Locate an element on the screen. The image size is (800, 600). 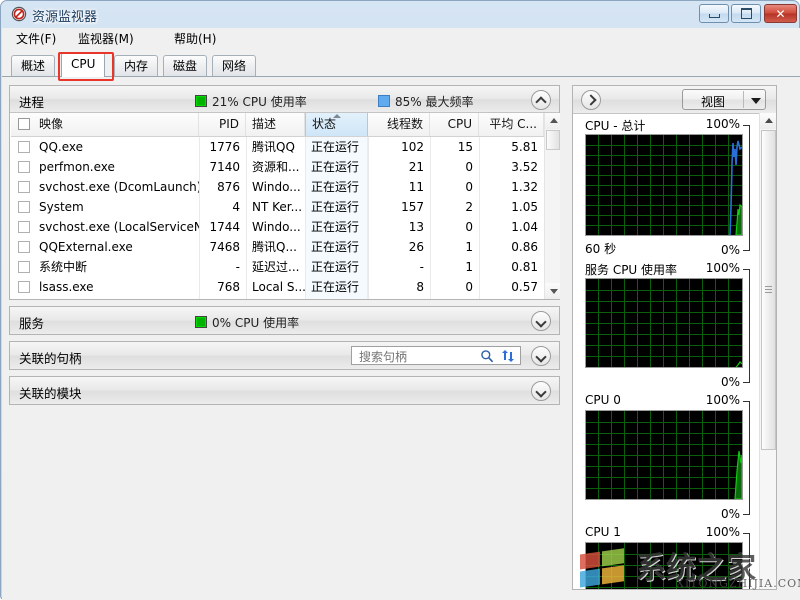
graph-services-cpu: 服务 CPU 使用率 100% 0% is located at coordinates (665, 325).